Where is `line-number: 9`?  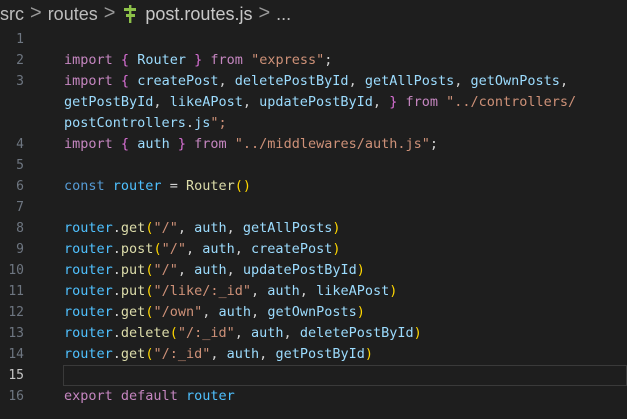
line-number: 9 is located at coordinates (20, 249).